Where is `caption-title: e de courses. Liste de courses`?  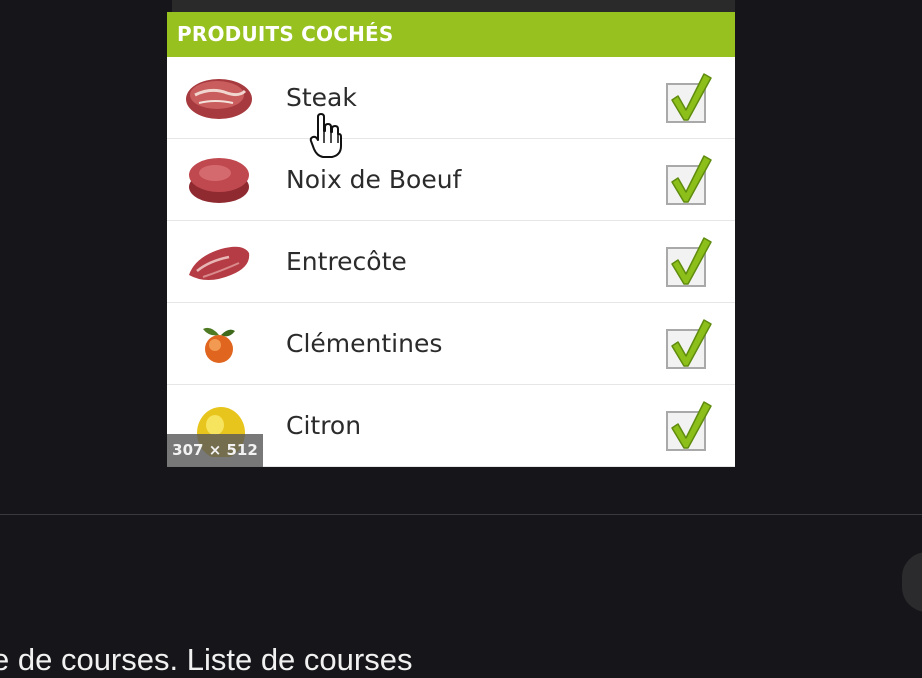 caption-title: e de courses. Liste de courses is located at coordinates (206, 659).